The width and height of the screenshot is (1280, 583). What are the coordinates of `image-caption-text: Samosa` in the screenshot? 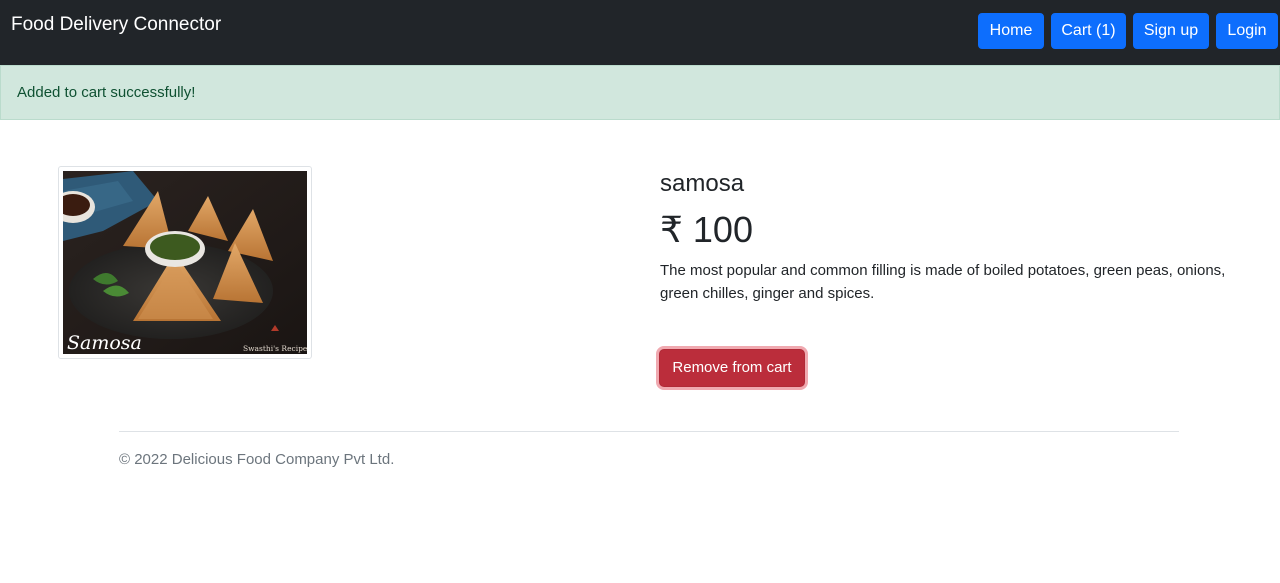 It's located at (104, 343).